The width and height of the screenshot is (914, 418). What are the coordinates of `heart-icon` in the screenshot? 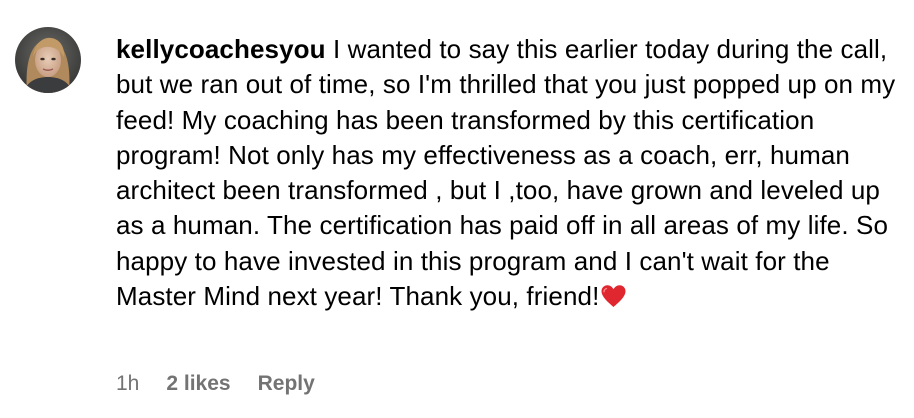 It's located at (613, 296).